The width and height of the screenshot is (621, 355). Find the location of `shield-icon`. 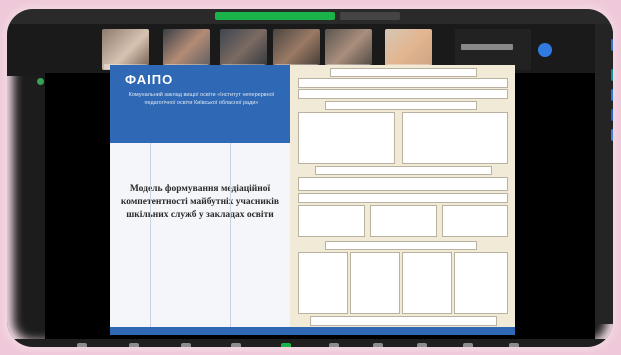

shield-icon is located at coordinates (186, 345).